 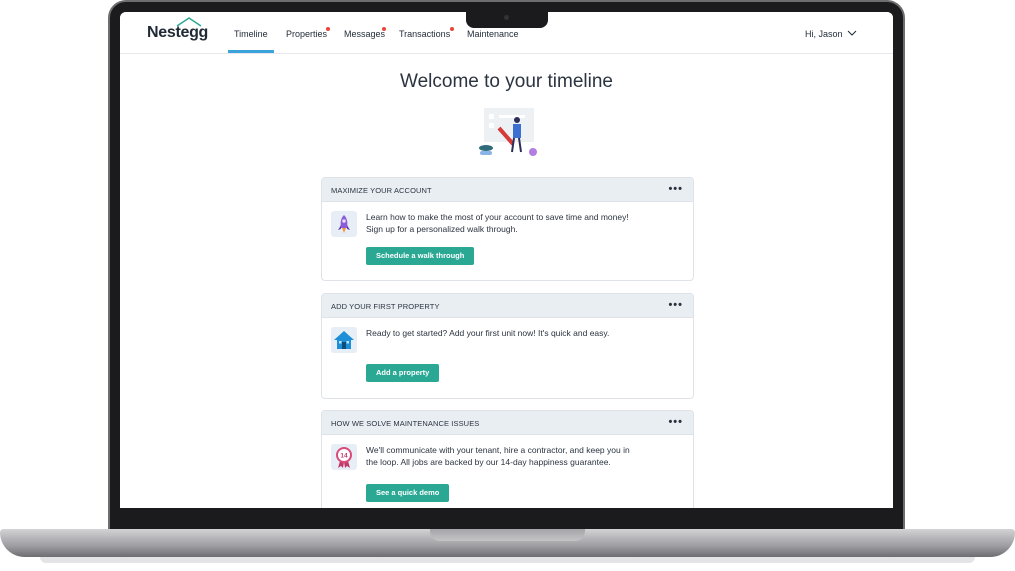 I want to click on camera-icon, so click(x=506, y=17).